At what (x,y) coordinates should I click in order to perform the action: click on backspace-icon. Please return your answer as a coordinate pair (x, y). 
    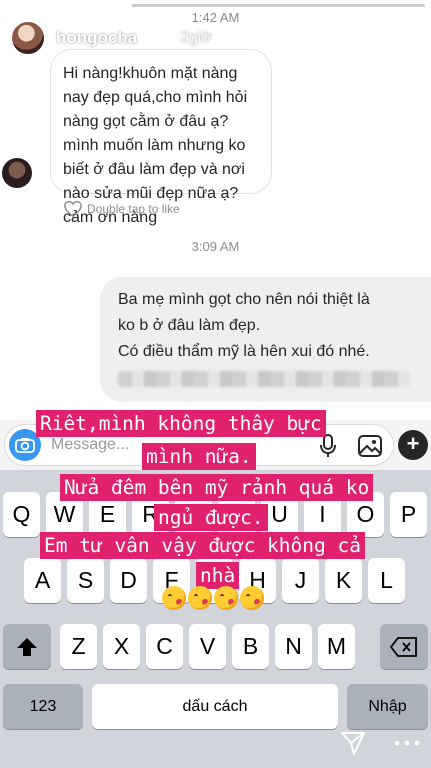
    Looking at the image, I should click on (403, 646).